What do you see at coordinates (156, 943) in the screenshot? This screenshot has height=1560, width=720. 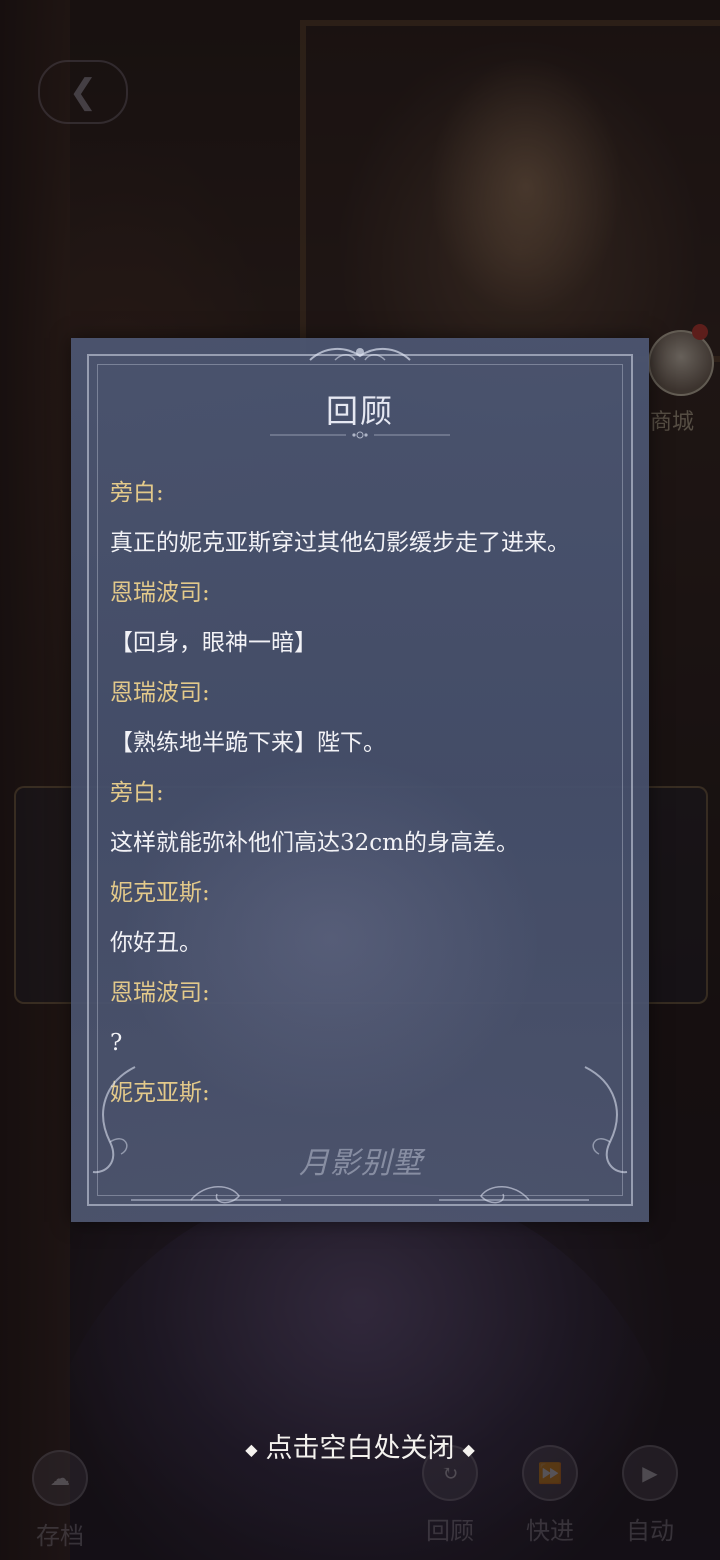 I see `dialogue-line: 你好丑。` at bounding box center [156, 943].